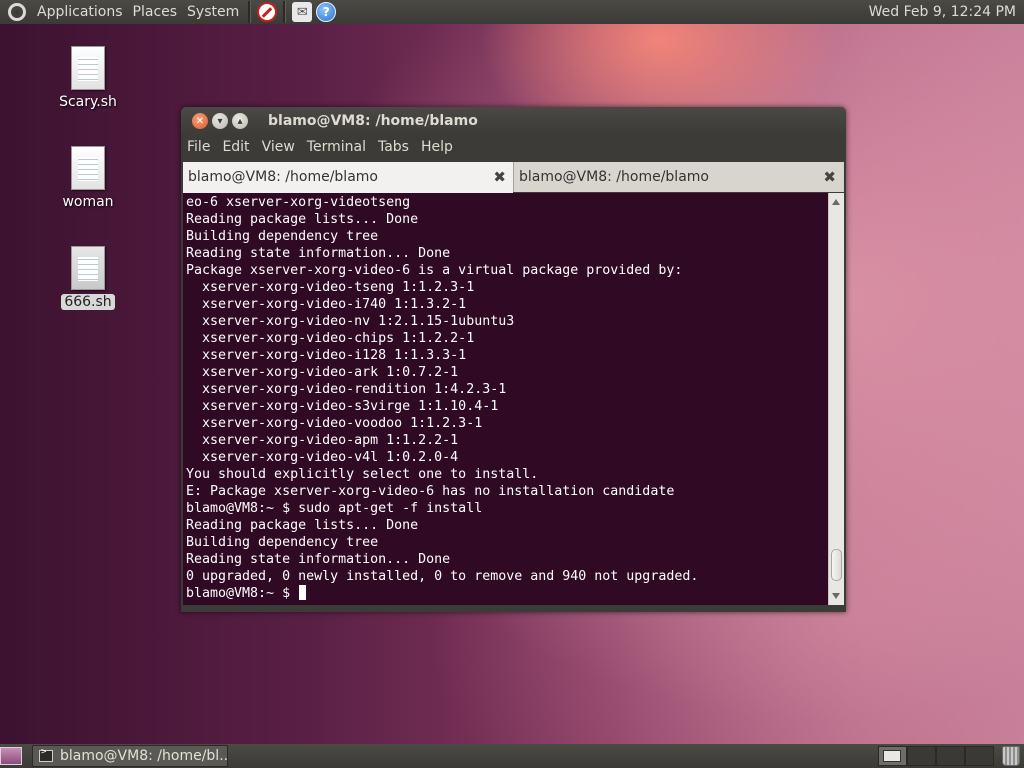  What do you see at coordinates (507, 593) in the screenshot?
I see `terminal-prompt-line: blamo@VM8:~ $` at bounding box center [507, 593].